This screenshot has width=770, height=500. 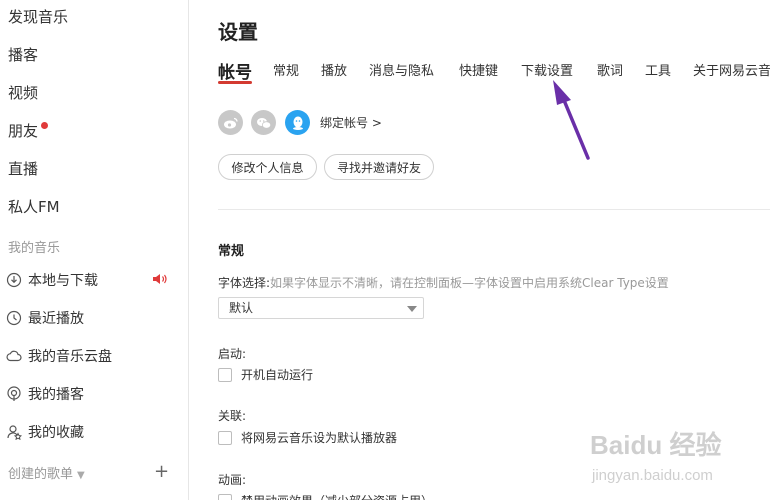 What do you see at coordinates (655, 445) in the screenshot?
I see `watermark-text: Baidu 经验` at bounding box center [655, 445].